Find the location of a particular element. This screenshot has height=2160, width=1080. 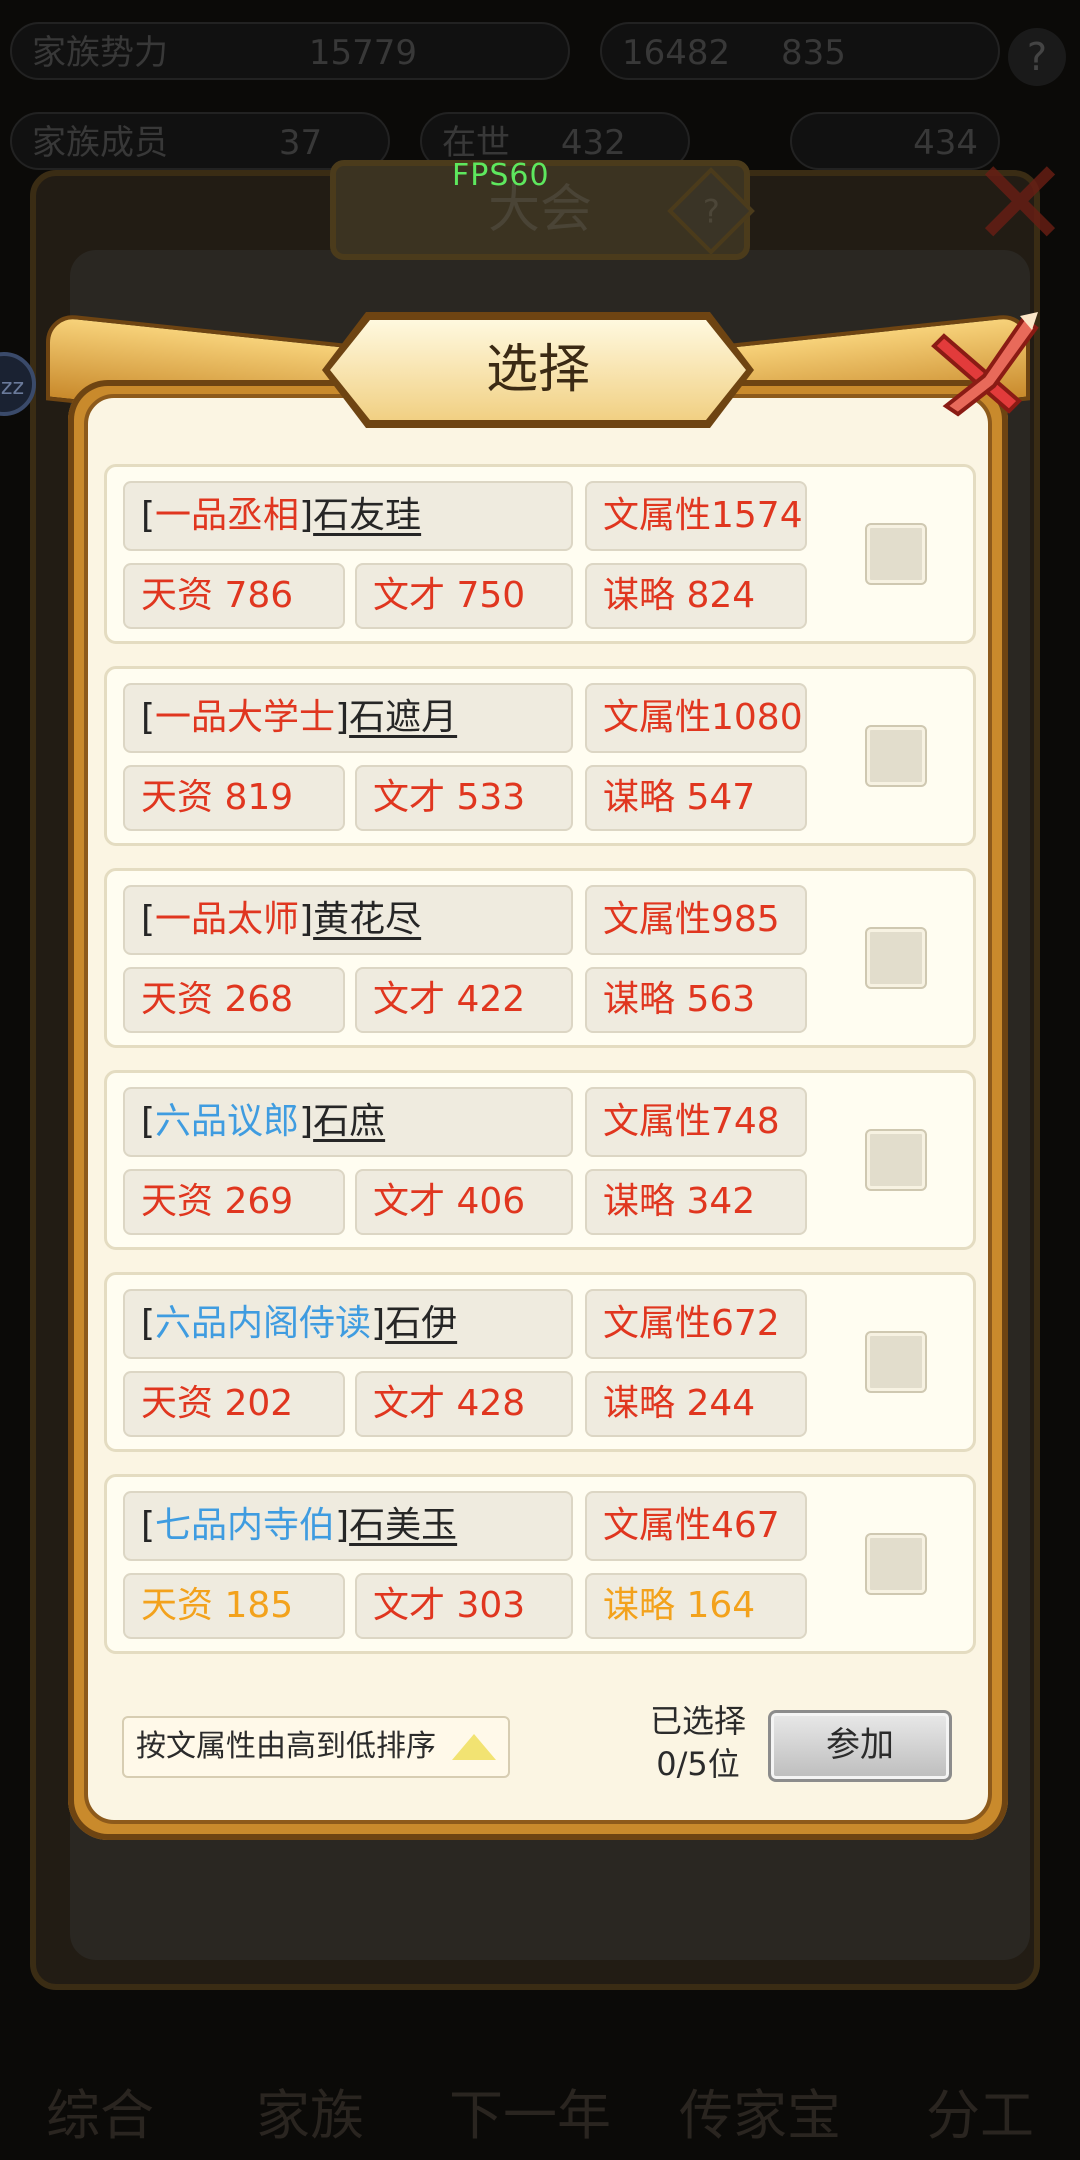

member-attr: 文属性672 is located at coordinates (696, 1324).